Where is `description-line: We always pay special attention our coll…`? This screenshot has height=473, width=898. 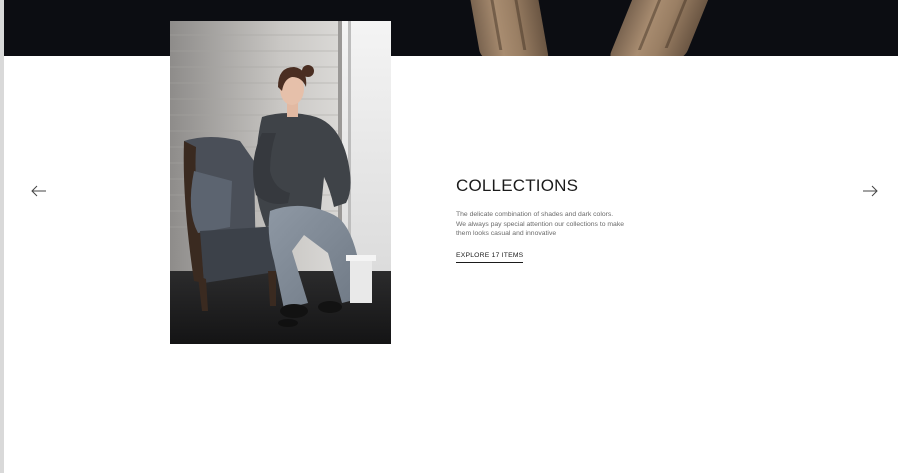 description-line: We always pay special attention our coll… is located at coordinates (540, 224).